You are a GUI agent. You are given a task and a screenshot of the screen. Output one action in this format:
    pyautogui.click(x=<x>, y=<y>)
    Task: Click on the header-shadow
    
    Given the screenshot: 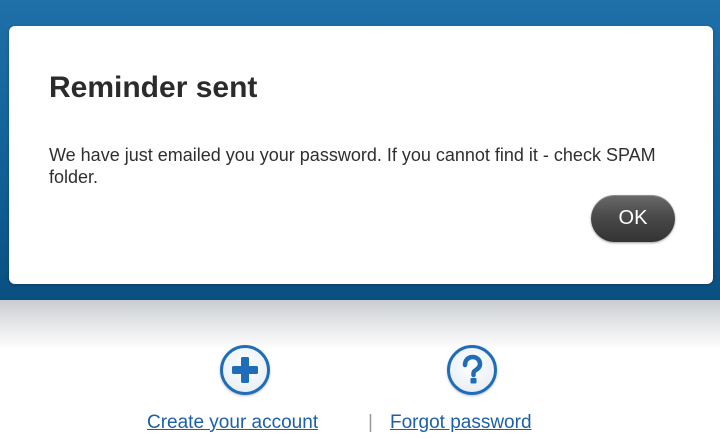 What is the action you would take?
    pyautogui.click(x=360, y=325)
    